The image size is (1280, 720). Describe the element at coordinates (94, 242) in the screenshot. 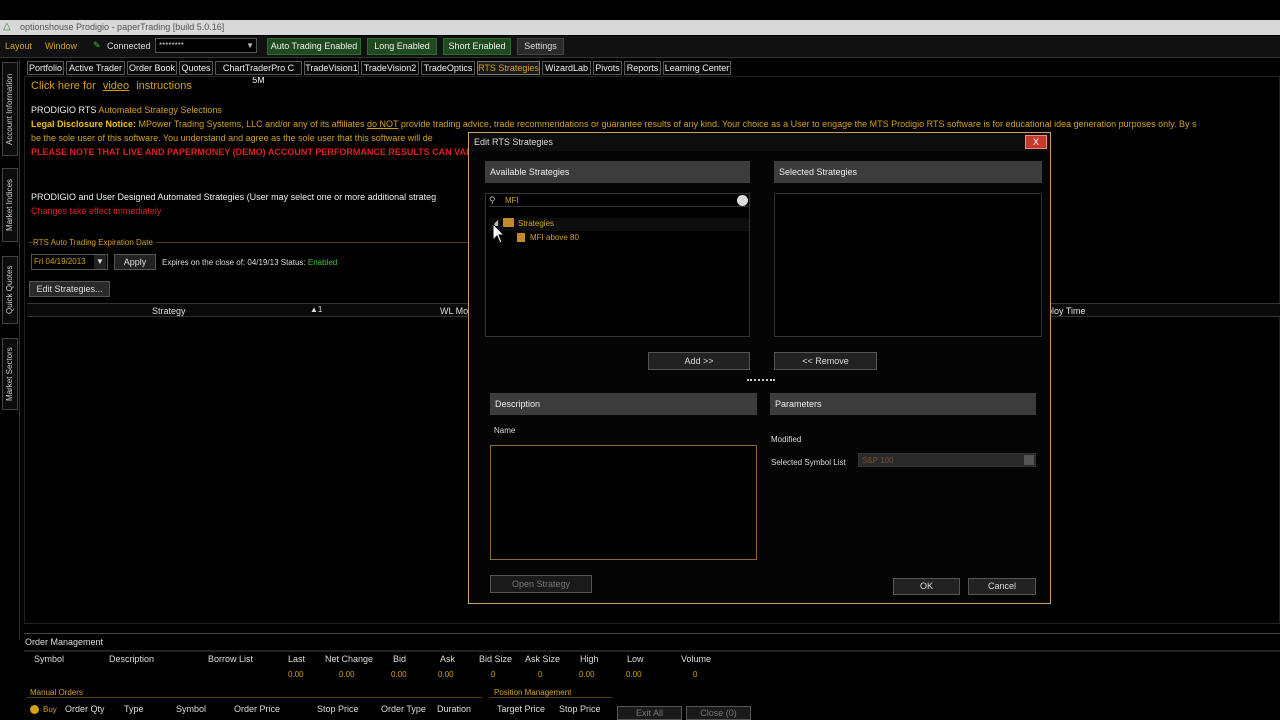

I see `expiration-label: RTS Auto Trading Expiration Date` at that location.